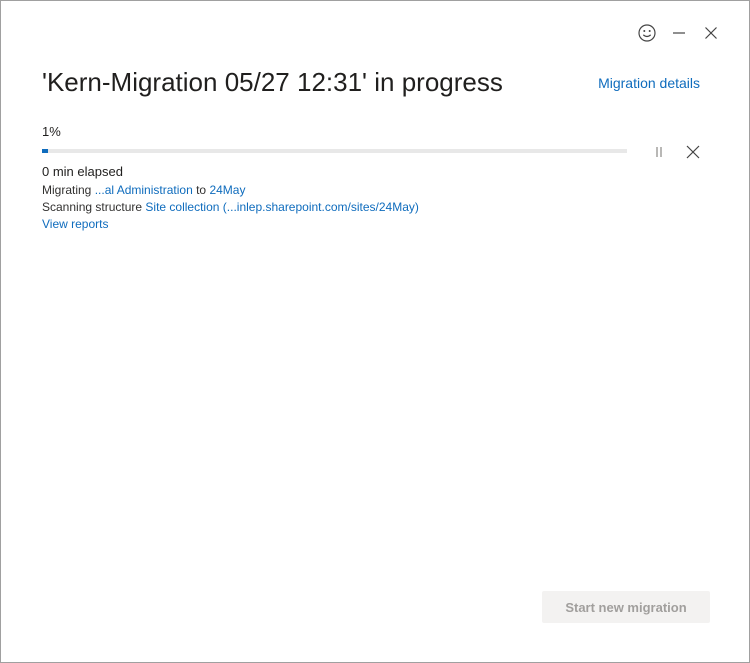 This screenshot has width=750, height=663. Describe the element at coordinates (75, 224) in the screenshot. I see `view-reports-link: View reports` at that location.